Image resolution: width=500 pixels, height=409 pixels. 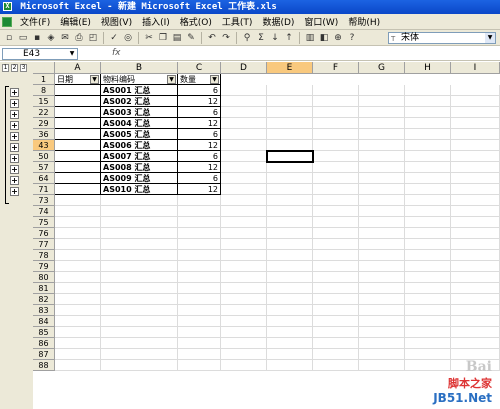 I want to click on column-header-a: A, so click(x=78, y=68).